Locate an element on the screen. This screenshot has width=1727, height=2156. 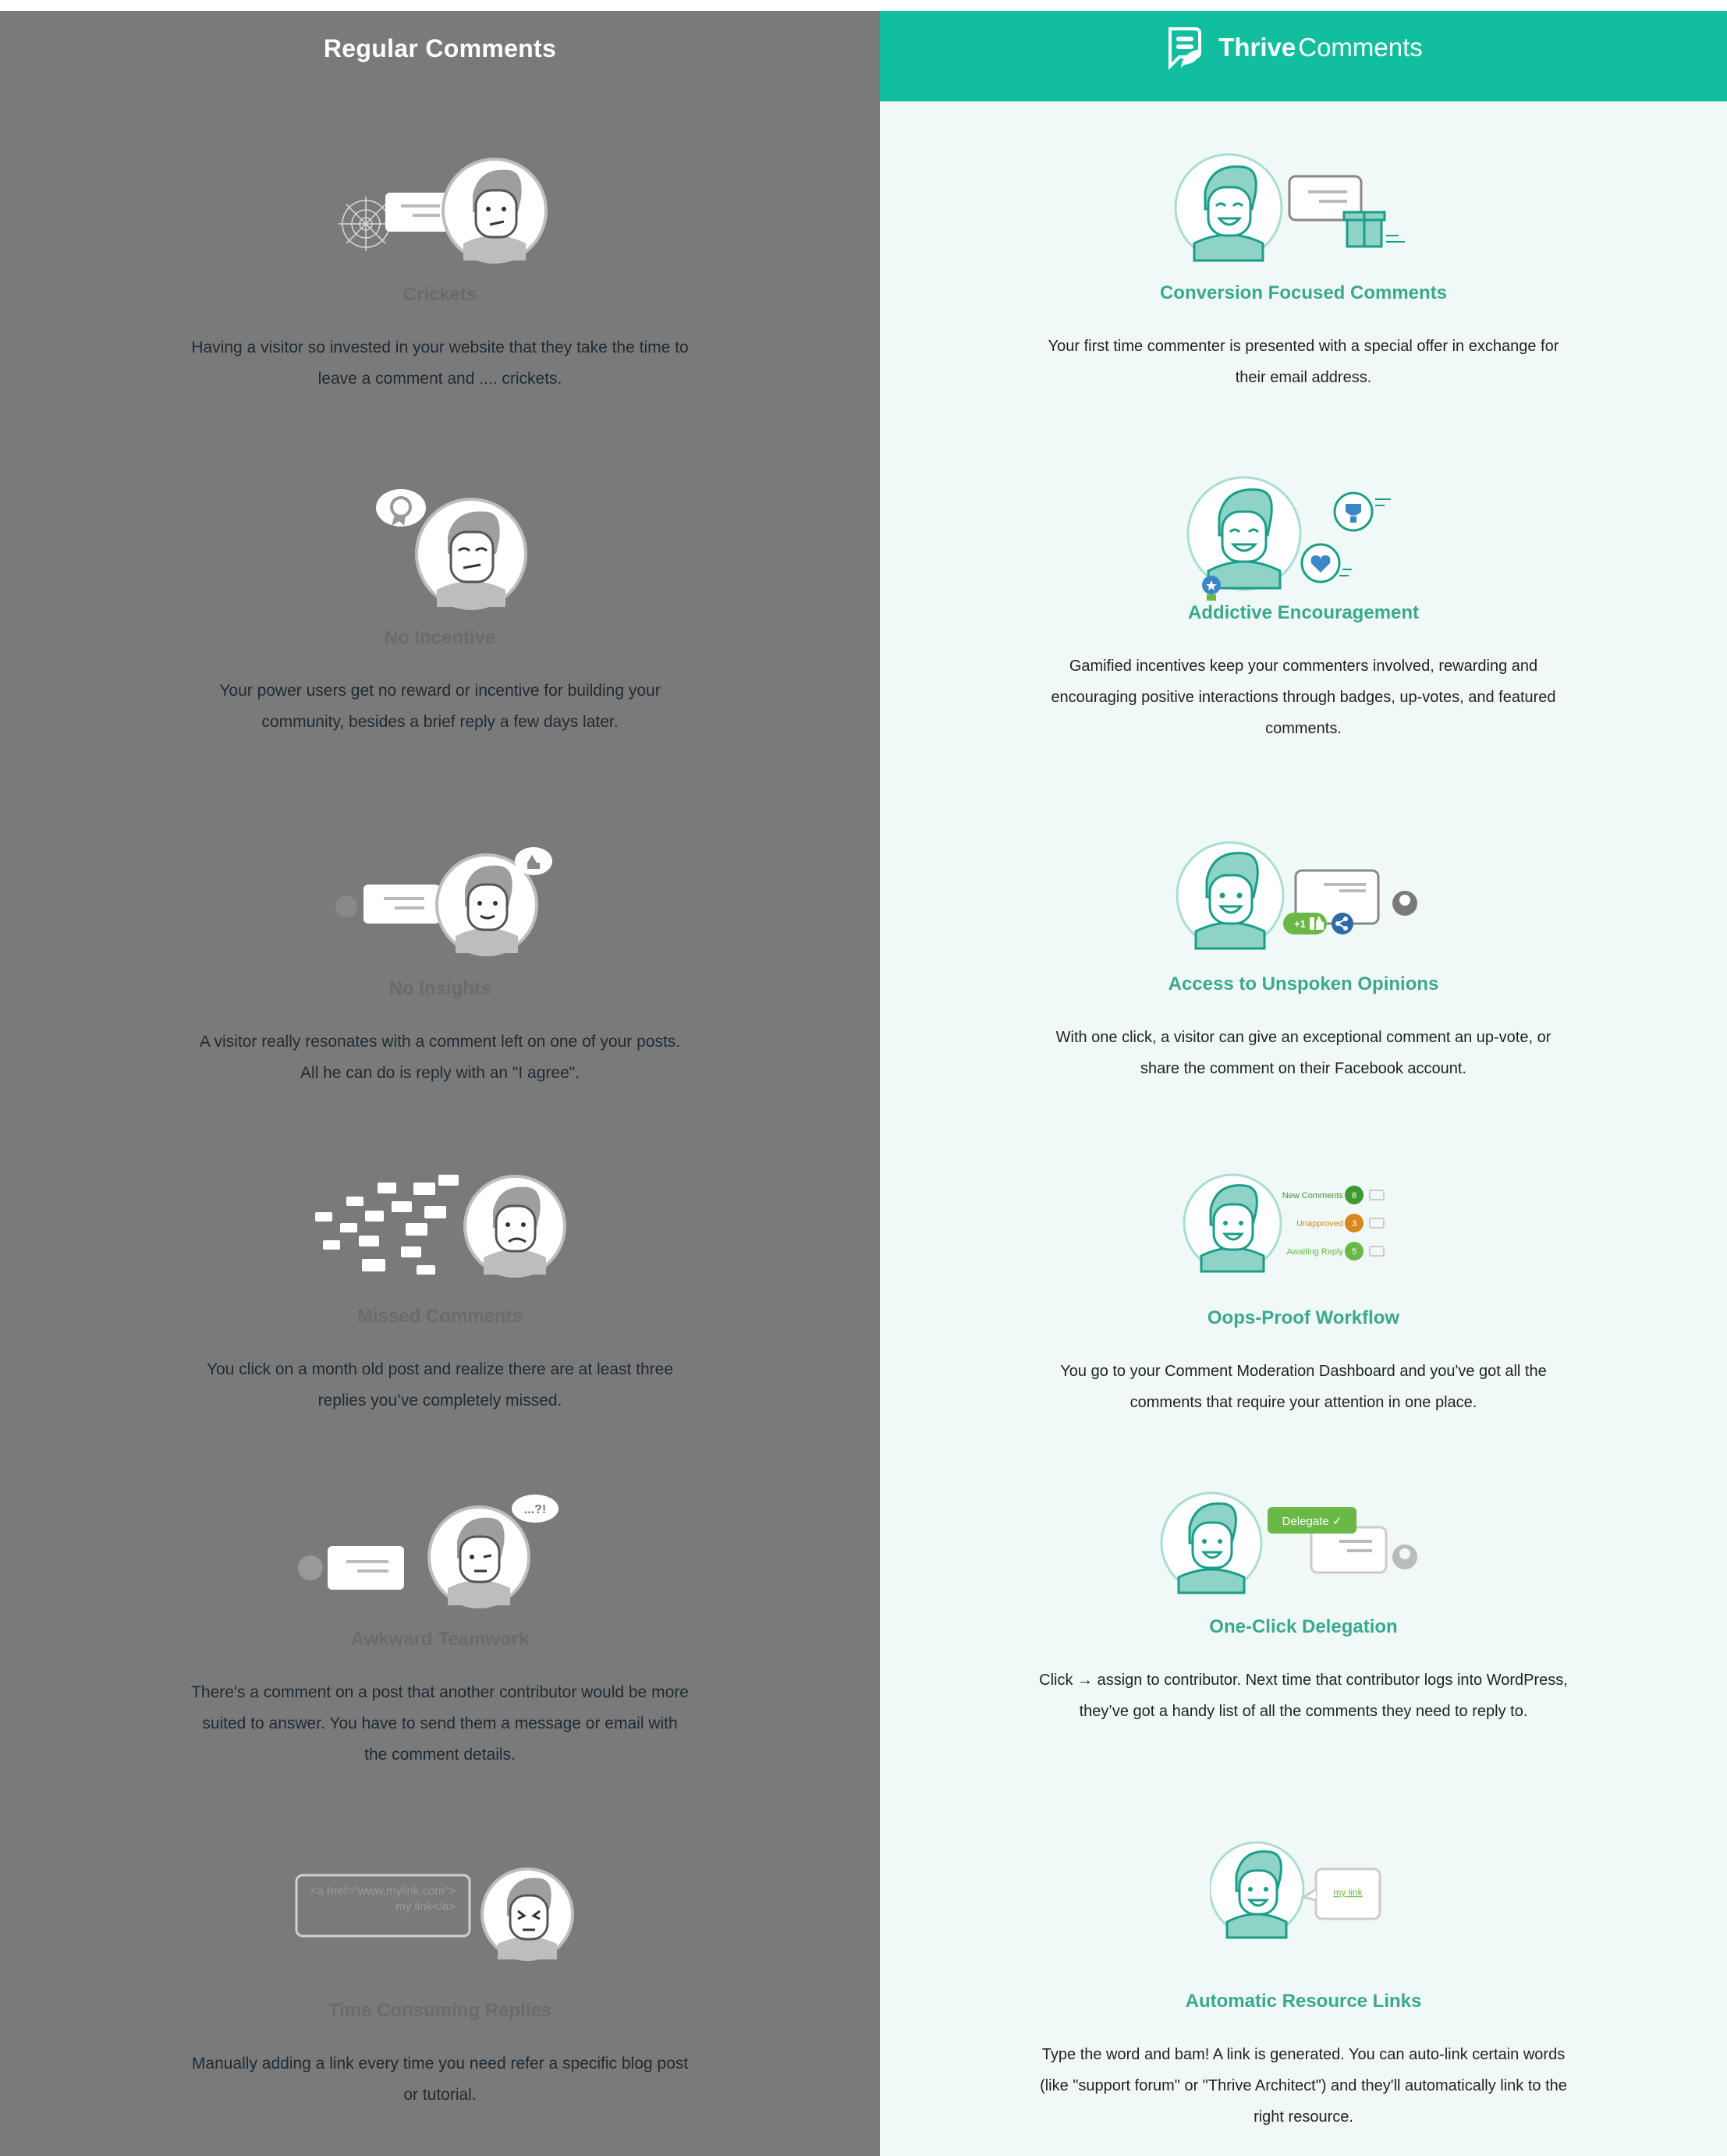
feature-title: Access to Unspoken Opinions is located at coordinates (1303, 984).